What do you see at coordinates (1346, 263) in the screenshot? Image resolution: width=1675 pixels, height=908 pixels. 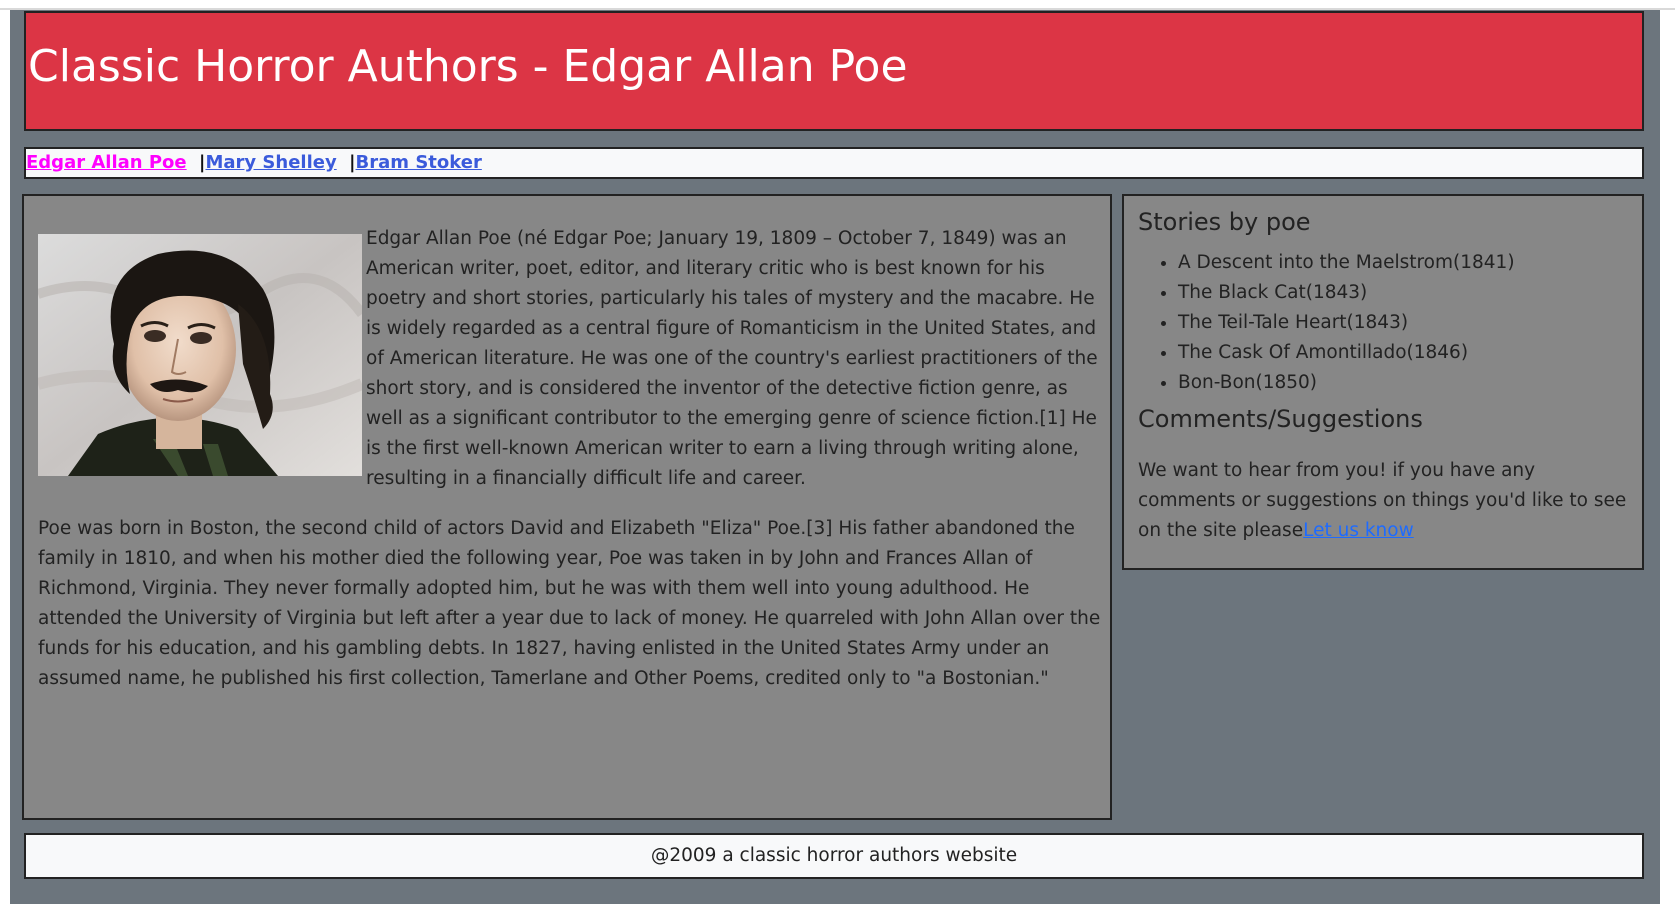 I see `list-item: A Descent into the Maelstrom(1841)` at bounding box center [1346, 263].